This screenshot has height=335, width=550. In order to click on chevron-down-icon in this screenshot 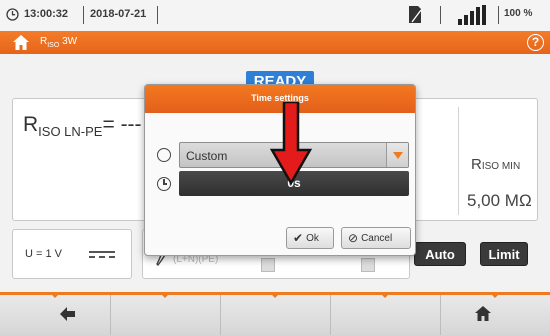, I will do `click(397, 155)`.